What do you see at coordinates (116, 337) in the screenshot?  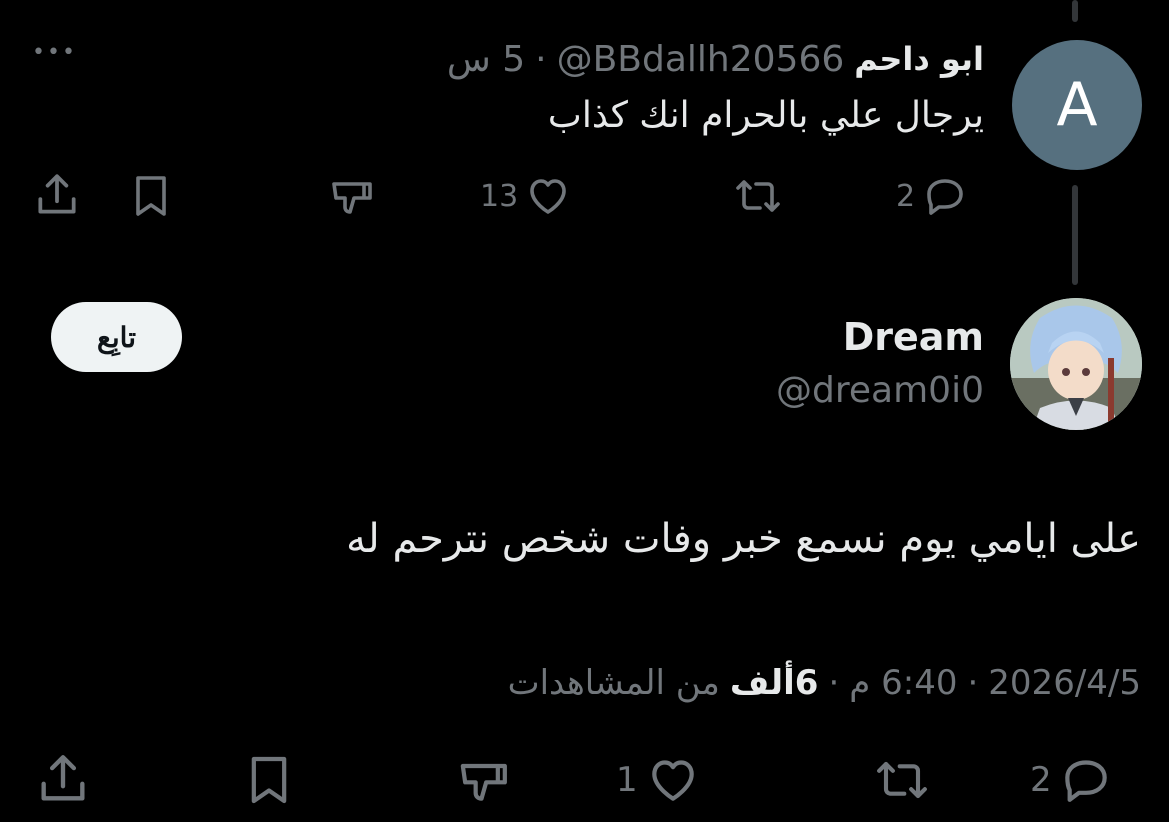 I see `follow-button: تابِع` at bounding box center [116, 337].